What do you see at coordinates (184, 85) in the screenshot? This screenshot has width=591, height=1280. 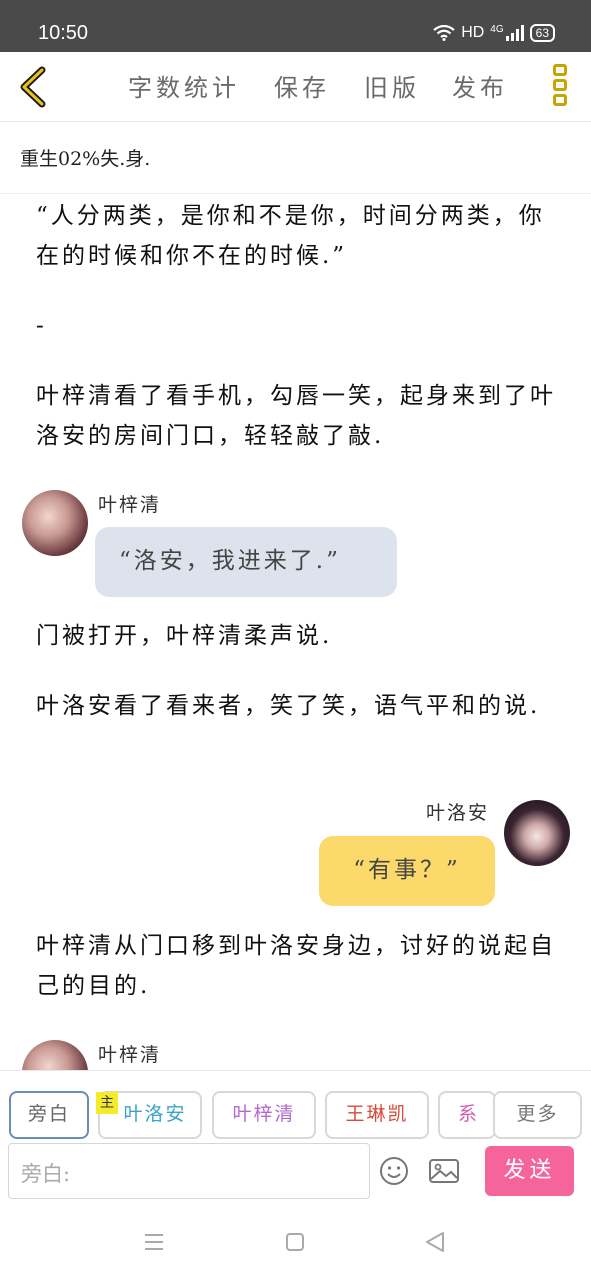 I see `word-count-button: 字数统计` at bounding box center [184, 85].